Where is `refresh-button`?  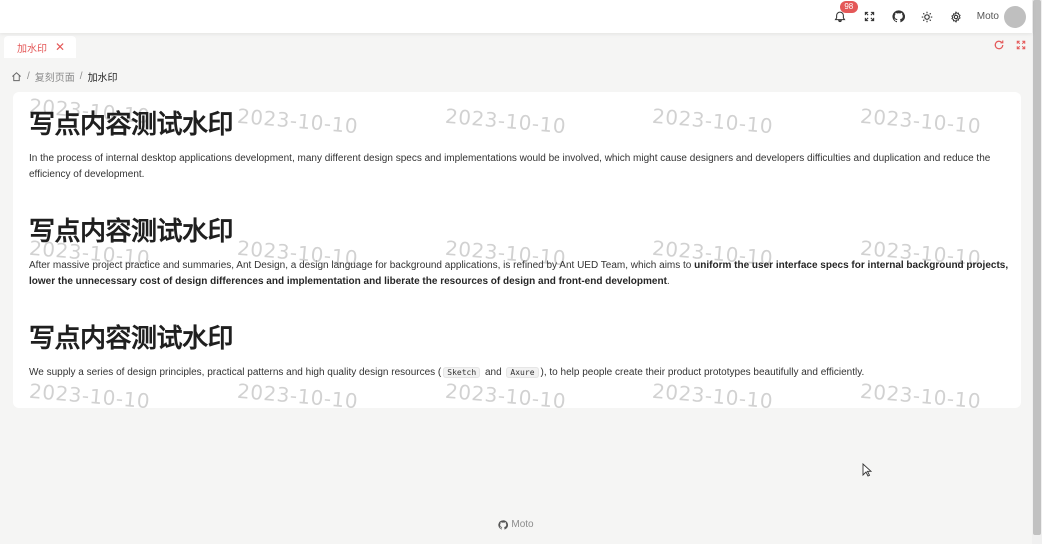
refresh-button is located at coordinates (999, 45).